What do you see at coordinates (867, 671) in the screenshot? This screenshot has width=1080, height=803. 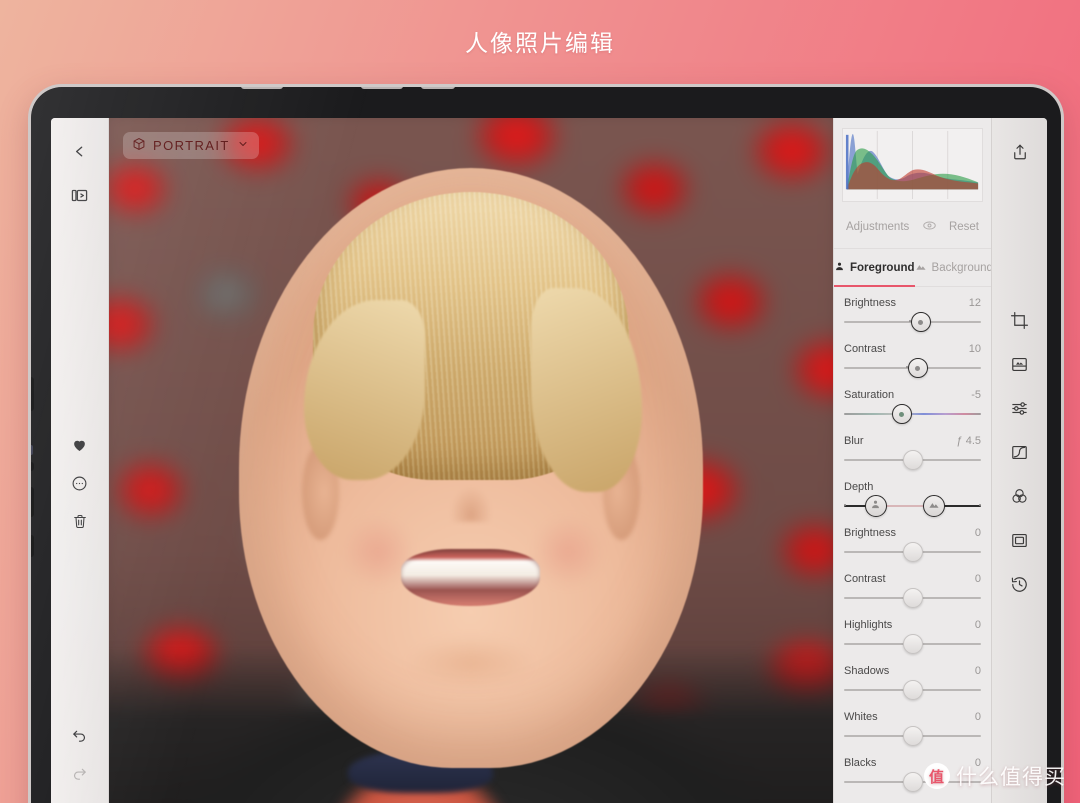 I see `slider-label: Shadows` at bounding box center [867, 671].